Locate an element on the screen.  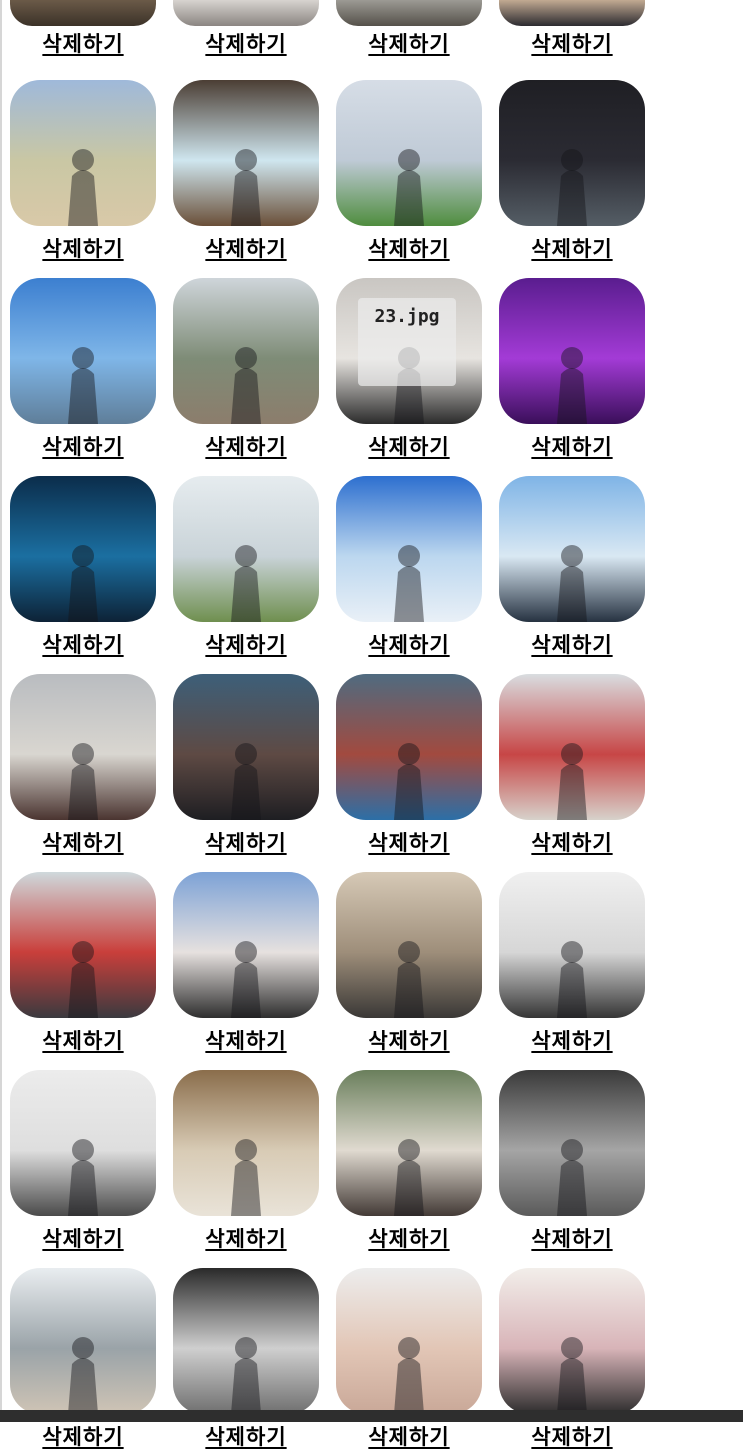
filename-tooltip: 23.jpg is located at coordinates (407, 342).